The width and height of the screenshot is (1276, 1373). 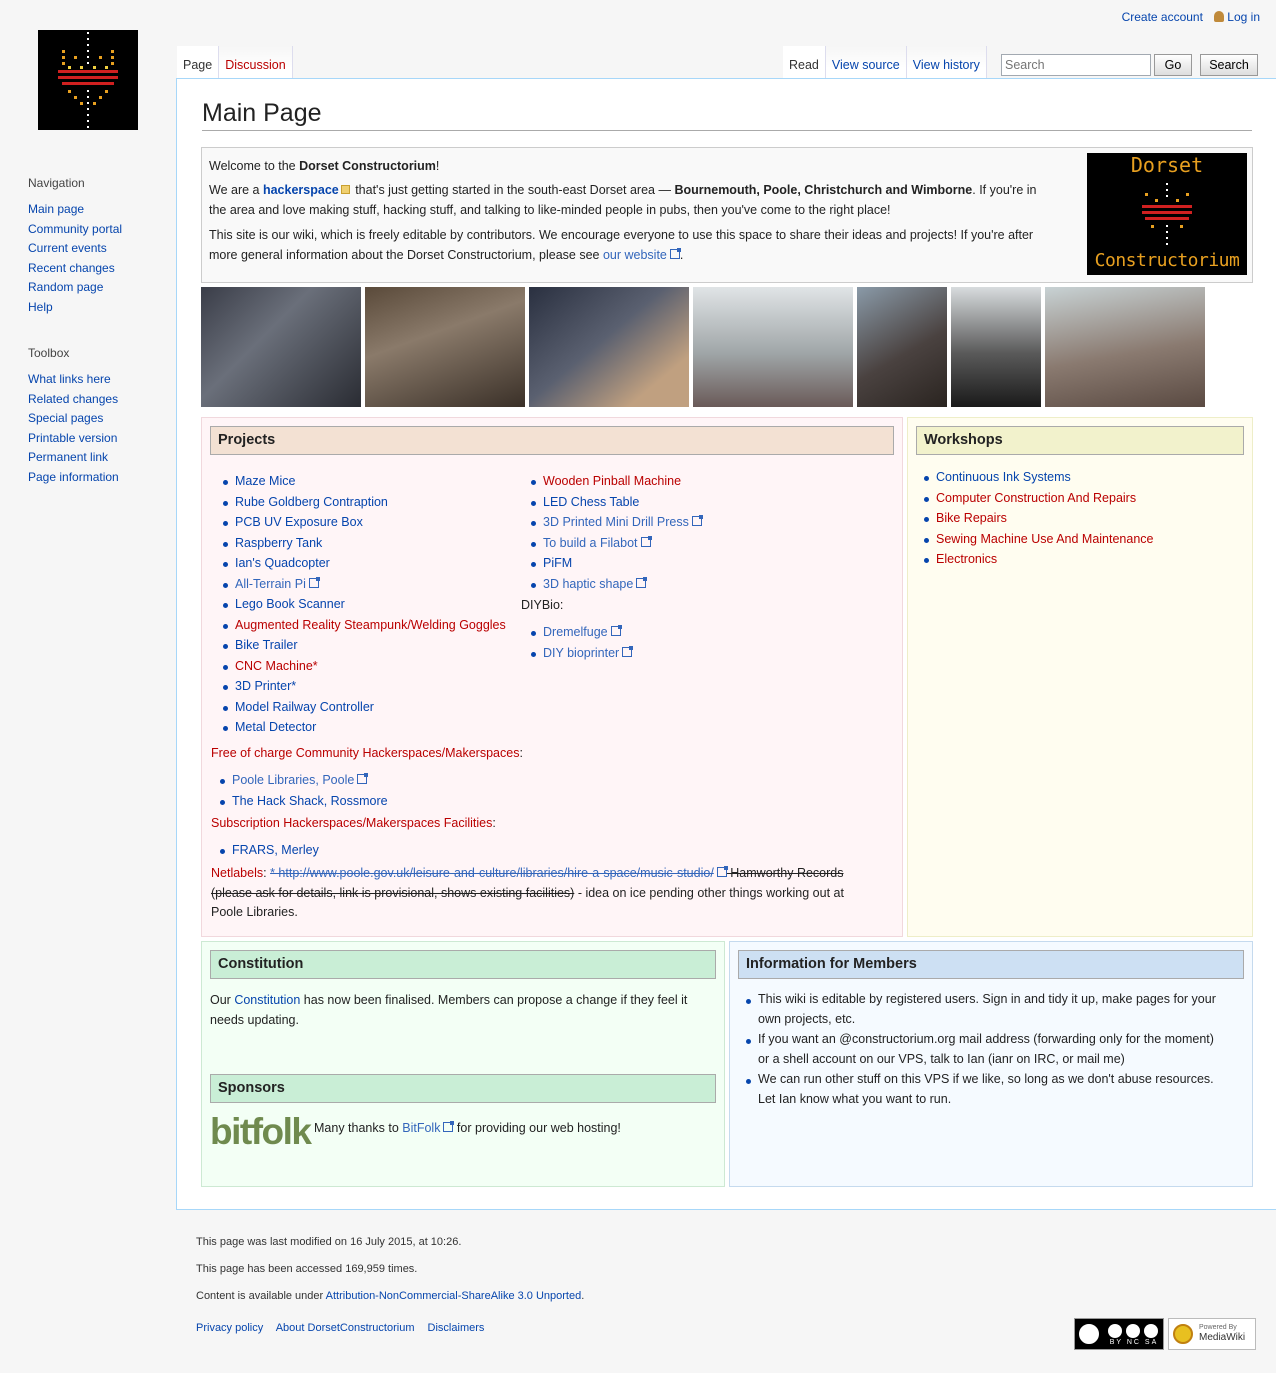 I want to click on bitfolk-logo: bitfolk, so click(x=261, y=1131).